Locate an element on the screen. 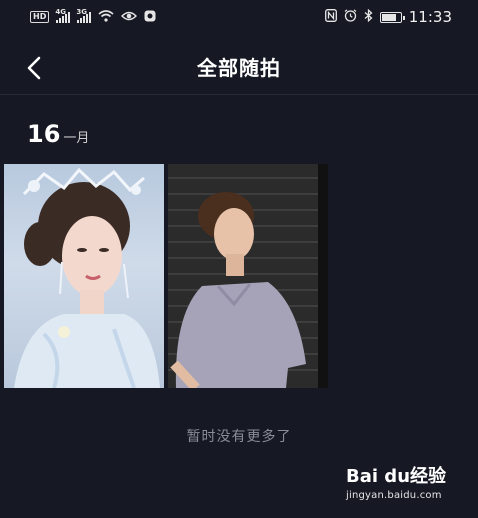 This screenshot has height=518, width=478. wifi-icon is located at coordinates (106, 17).